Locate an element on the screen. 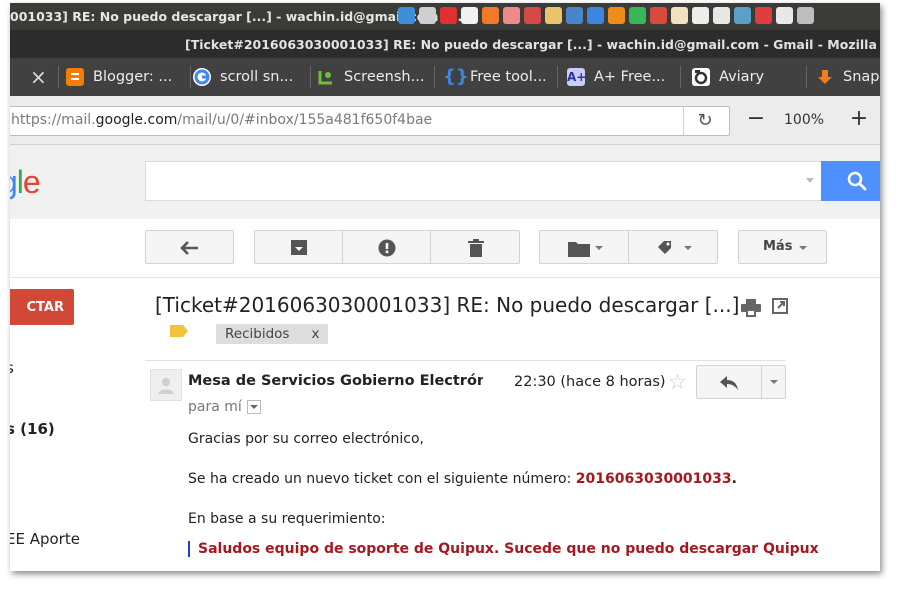 The height and width of the screenshot is (590, 900). zoom-level: 100% is located at coordinates (804, 120).